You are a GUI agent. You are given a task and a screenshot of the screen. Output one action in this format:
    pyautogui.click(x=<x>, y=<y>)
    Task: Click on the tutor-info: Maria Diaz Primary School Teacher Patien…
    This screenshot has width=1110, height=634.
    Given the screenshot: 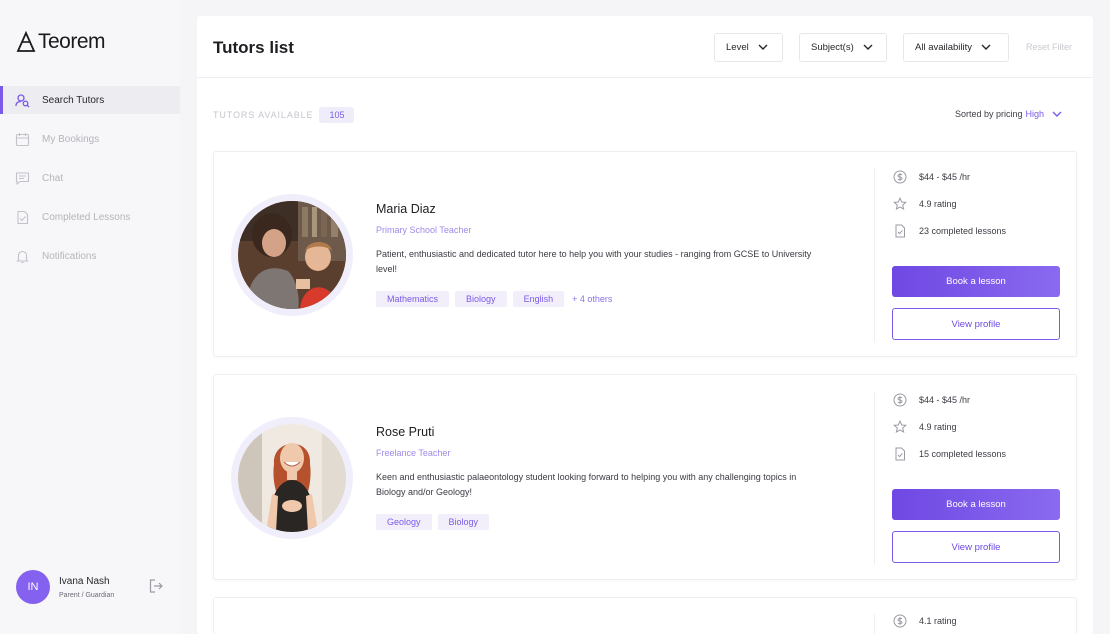 What is the action you would take?
    pyautogui.click(x=601, y=254)
    